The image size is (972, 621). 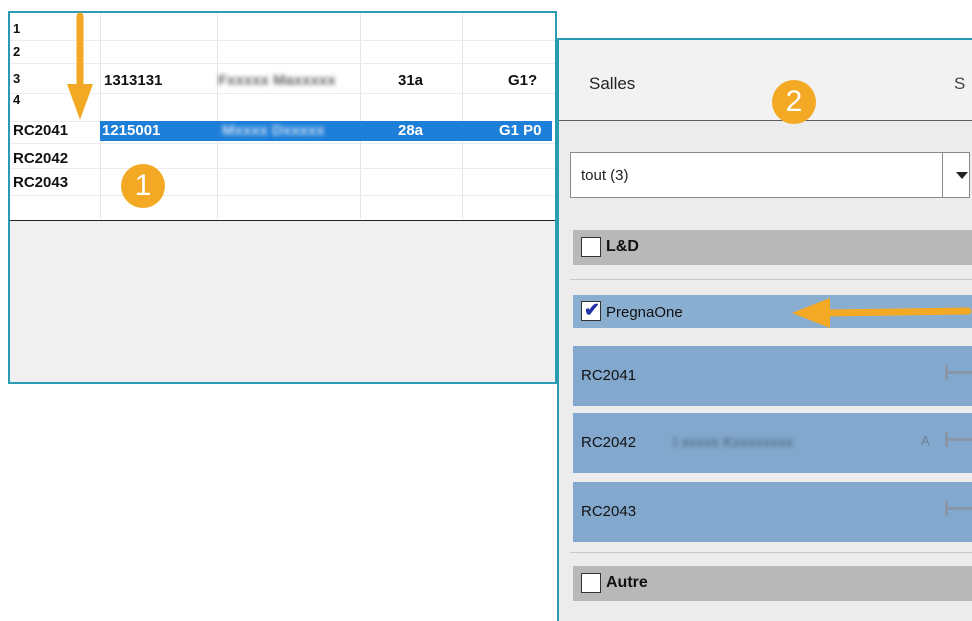 What do you see at coordinates (942, 175) in the screenshot?
I see `dropdown-separator` at bounding box center [942, 175].